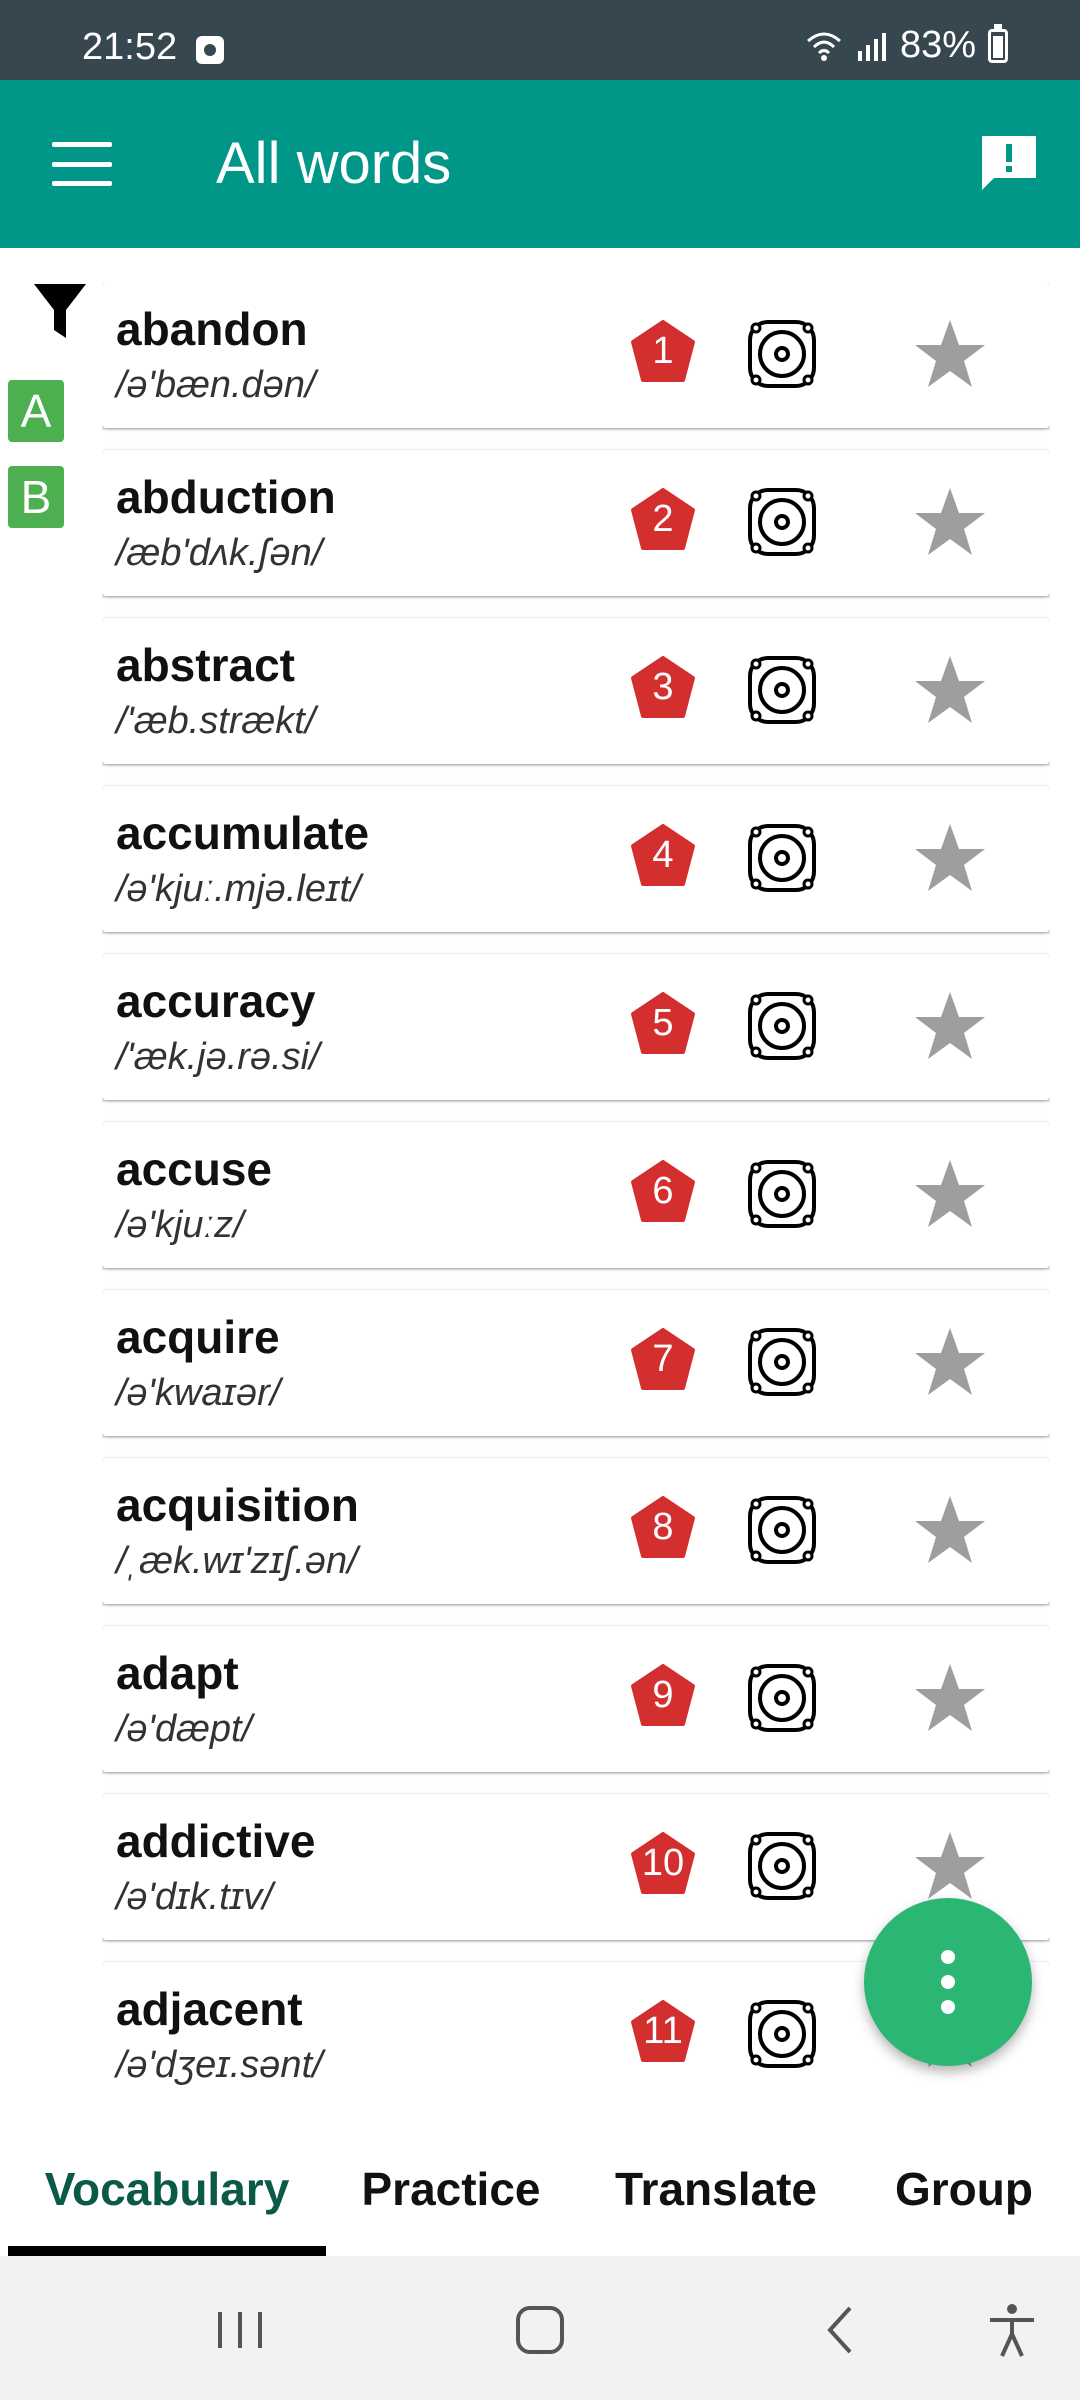 This screenshot has height=2400, width=1080. I want to click on word-card: acquire /ə'kwaɪər/ 7, so click(576, 1363).